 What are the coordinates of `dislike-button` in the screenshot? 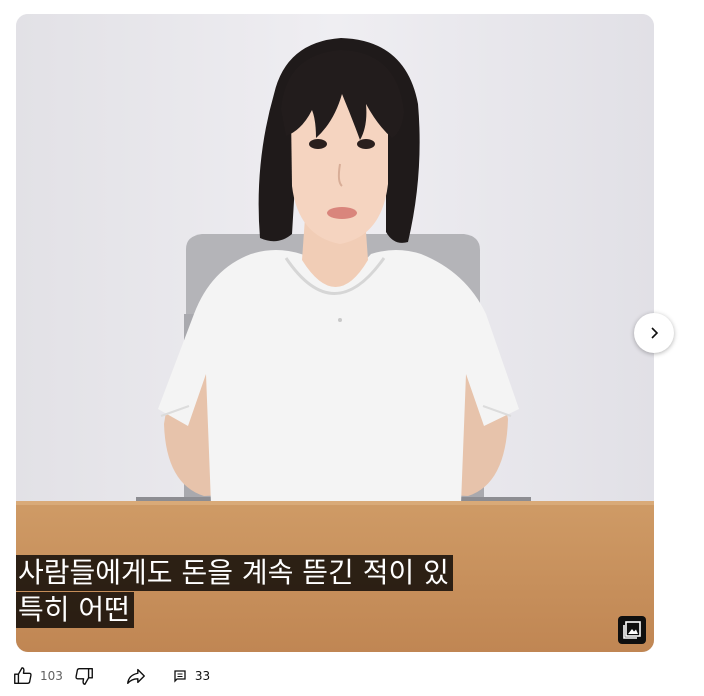 It's located at (84, 676).